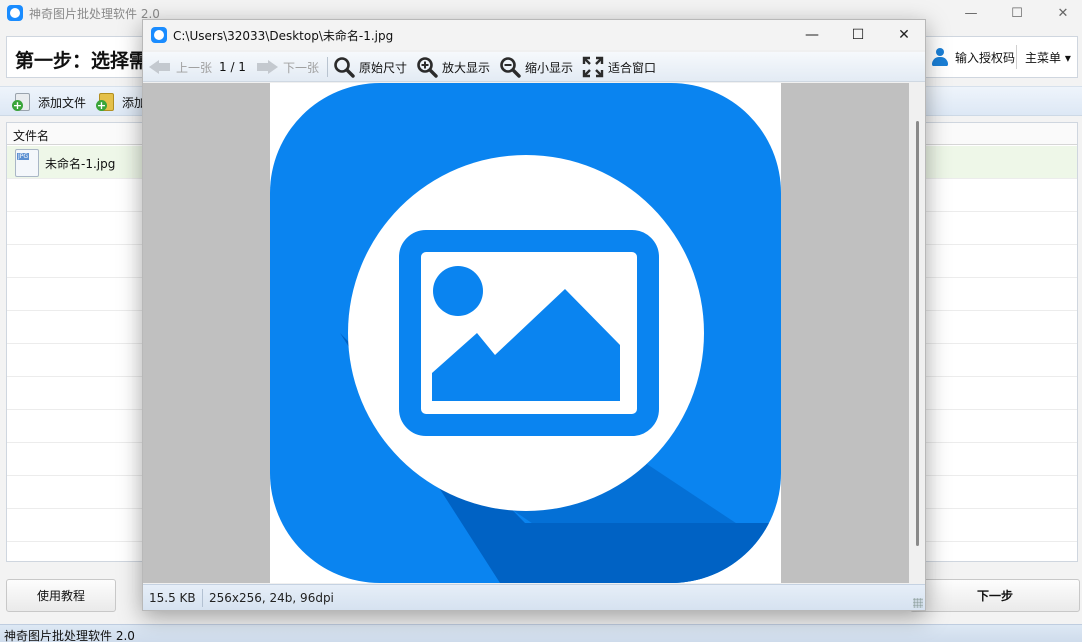  What do you see at coordinates (22, 102) in the screenshot?
I see `add-file-icon` at bounding box center [22, 102].